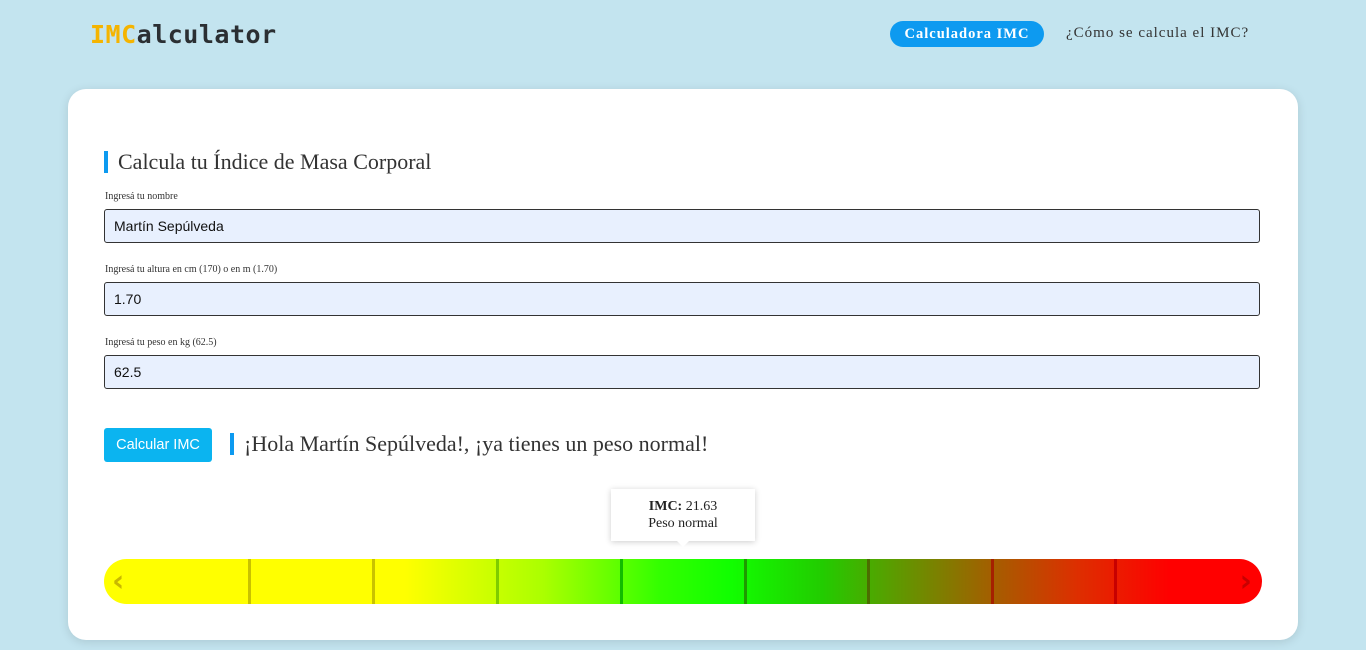 This screenshot has width=1366, height=650. Describe the element at coordinates (682, 299) in the screenshot. I see `height-input: 1.70` at that location.